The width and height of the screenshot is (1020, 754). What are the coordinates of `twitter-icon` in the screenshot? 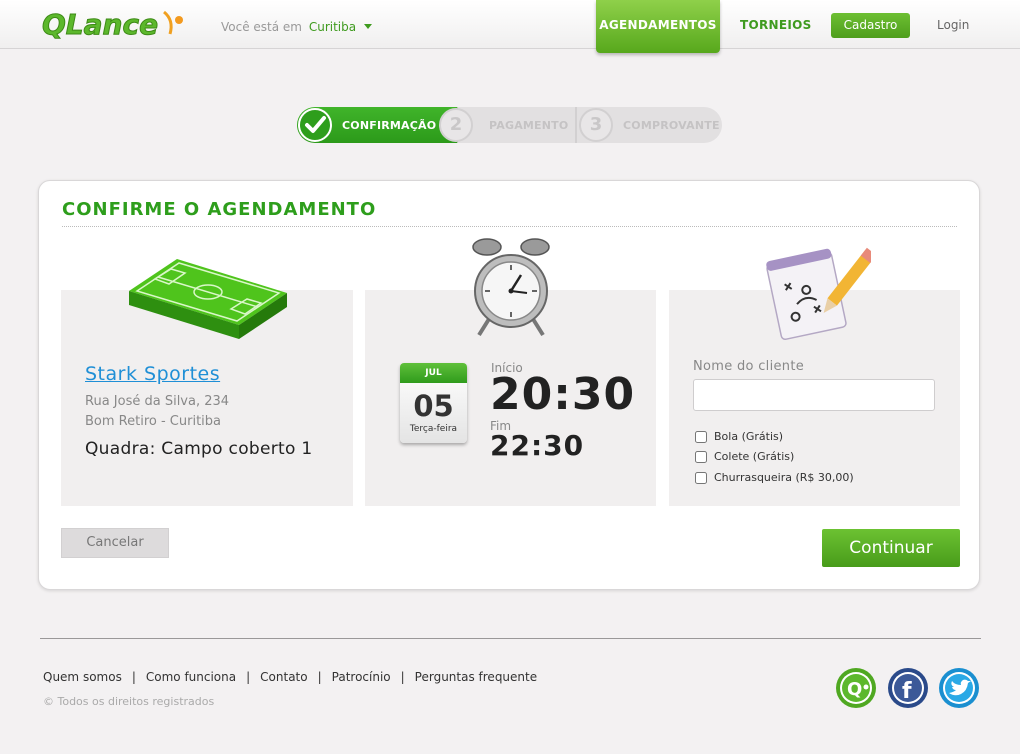 It's located at (959, 688).